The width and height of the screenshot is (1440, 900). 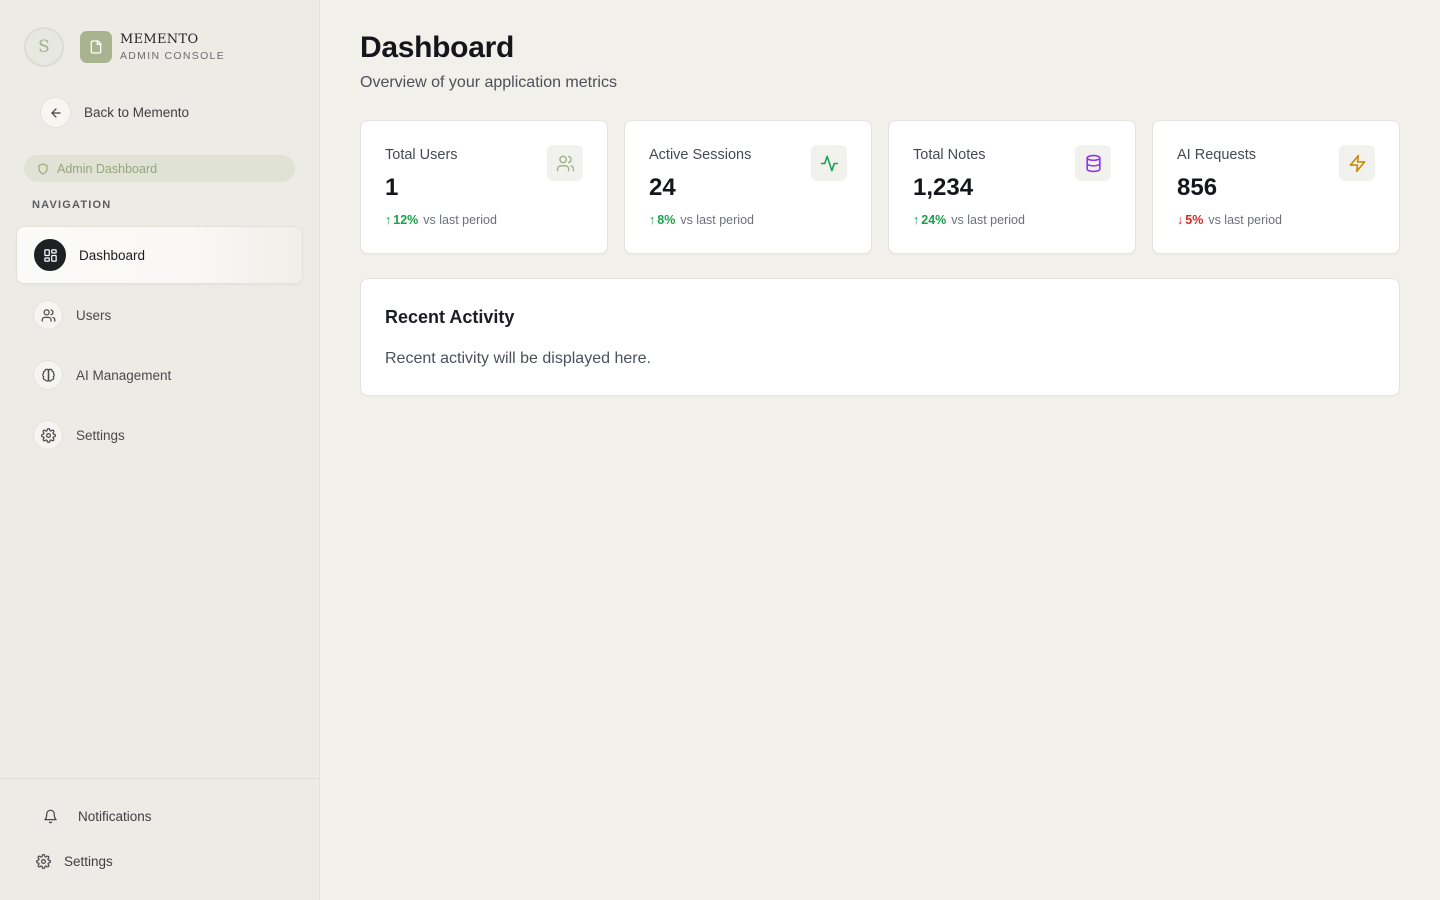 I want to click on footer-settings-button: Settings, so click(x=74, y=861).